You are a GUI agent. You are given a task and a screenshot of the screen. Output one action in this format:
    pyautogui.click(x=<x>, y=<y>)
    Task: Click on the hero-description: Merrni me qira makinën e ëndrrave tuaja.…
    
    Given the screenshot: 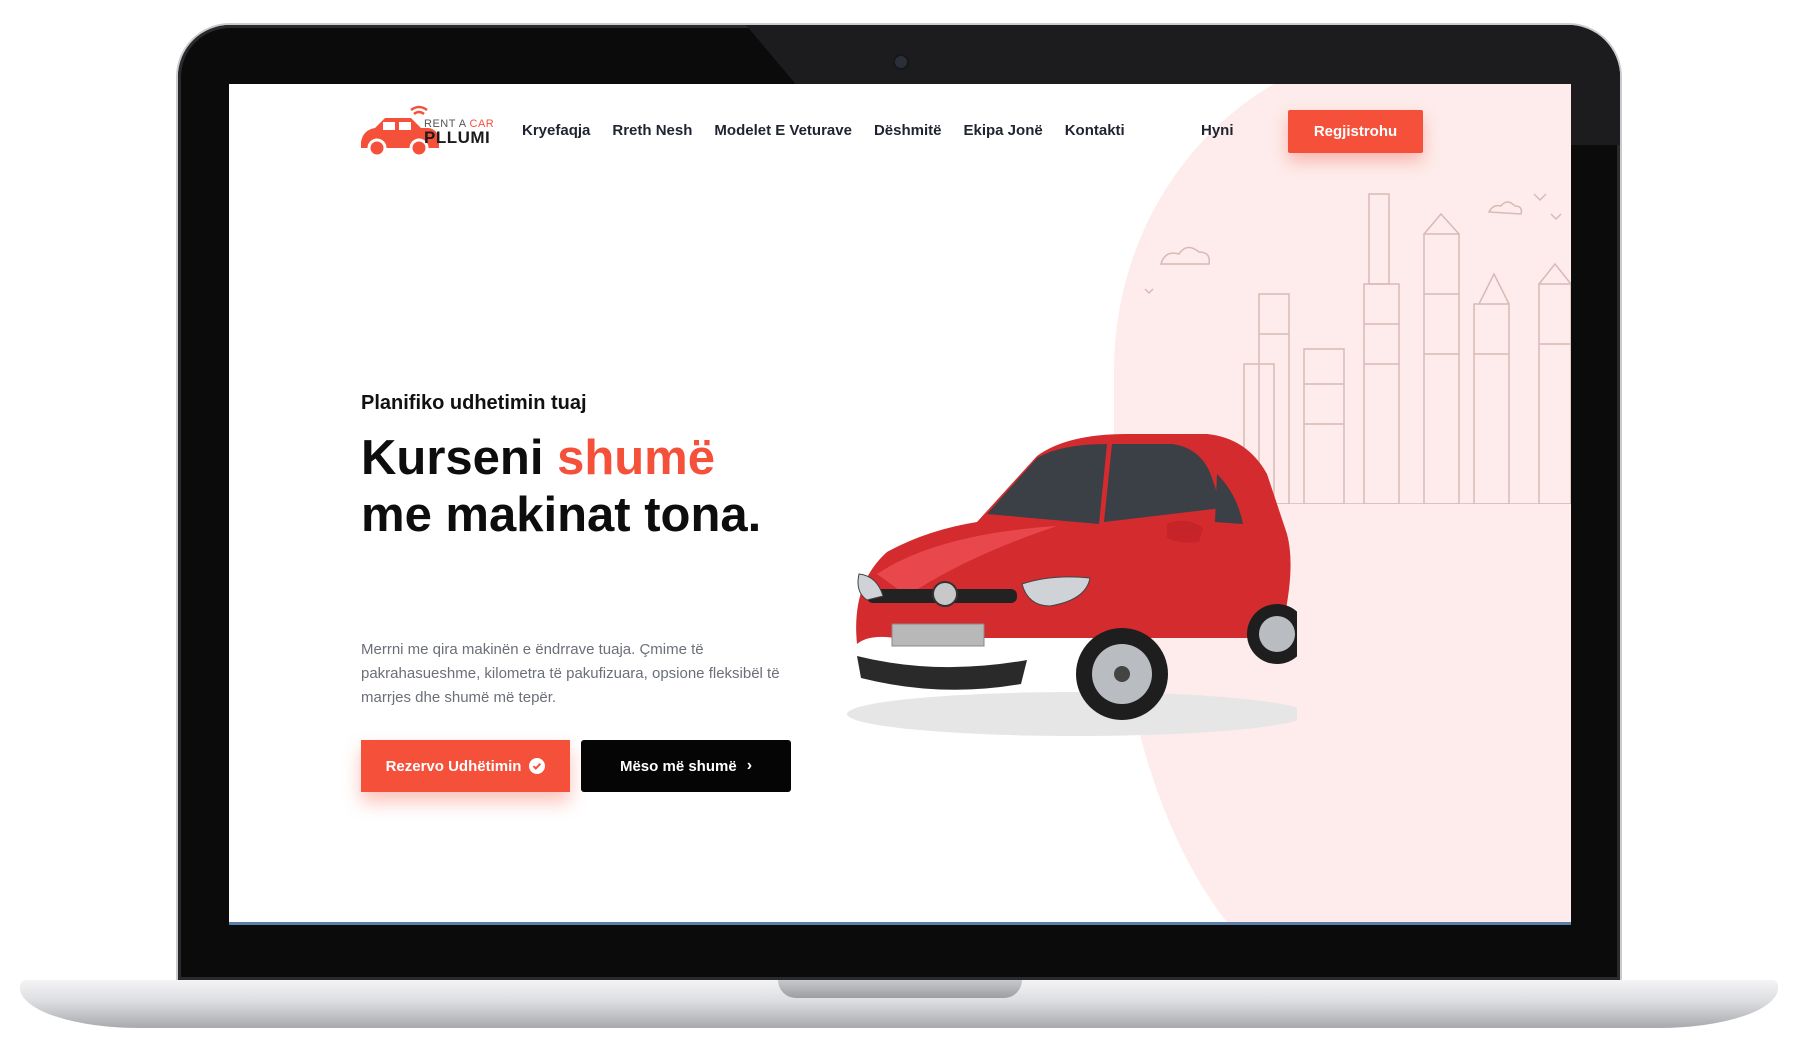 What is the action you would take?
    pyautogui.click(x=570, y=673)
    